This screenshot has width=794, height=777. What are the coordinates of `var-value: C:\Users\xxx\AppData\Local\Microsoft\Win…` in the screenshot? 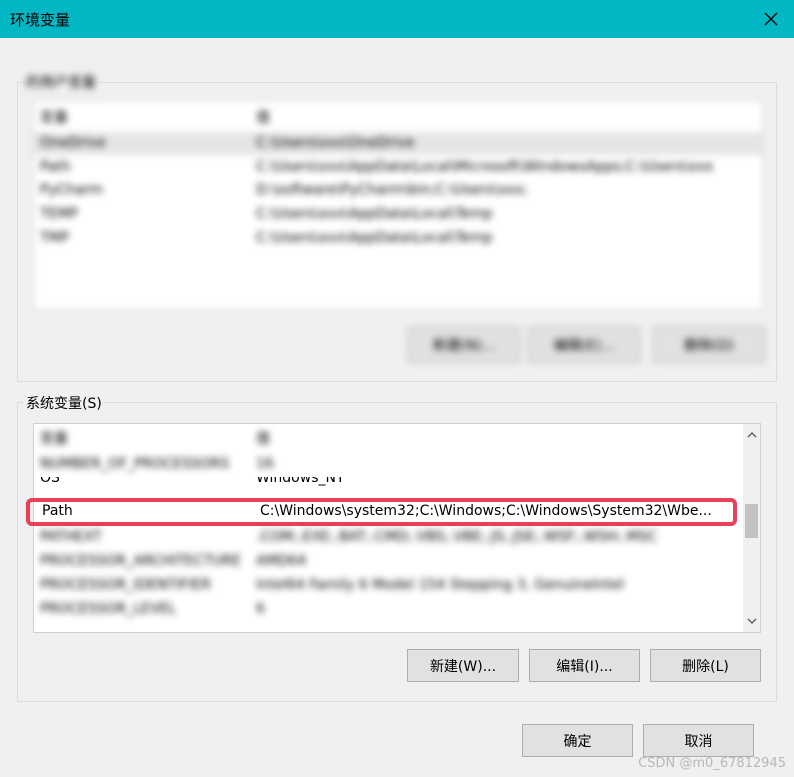 It's located at (485, 167).